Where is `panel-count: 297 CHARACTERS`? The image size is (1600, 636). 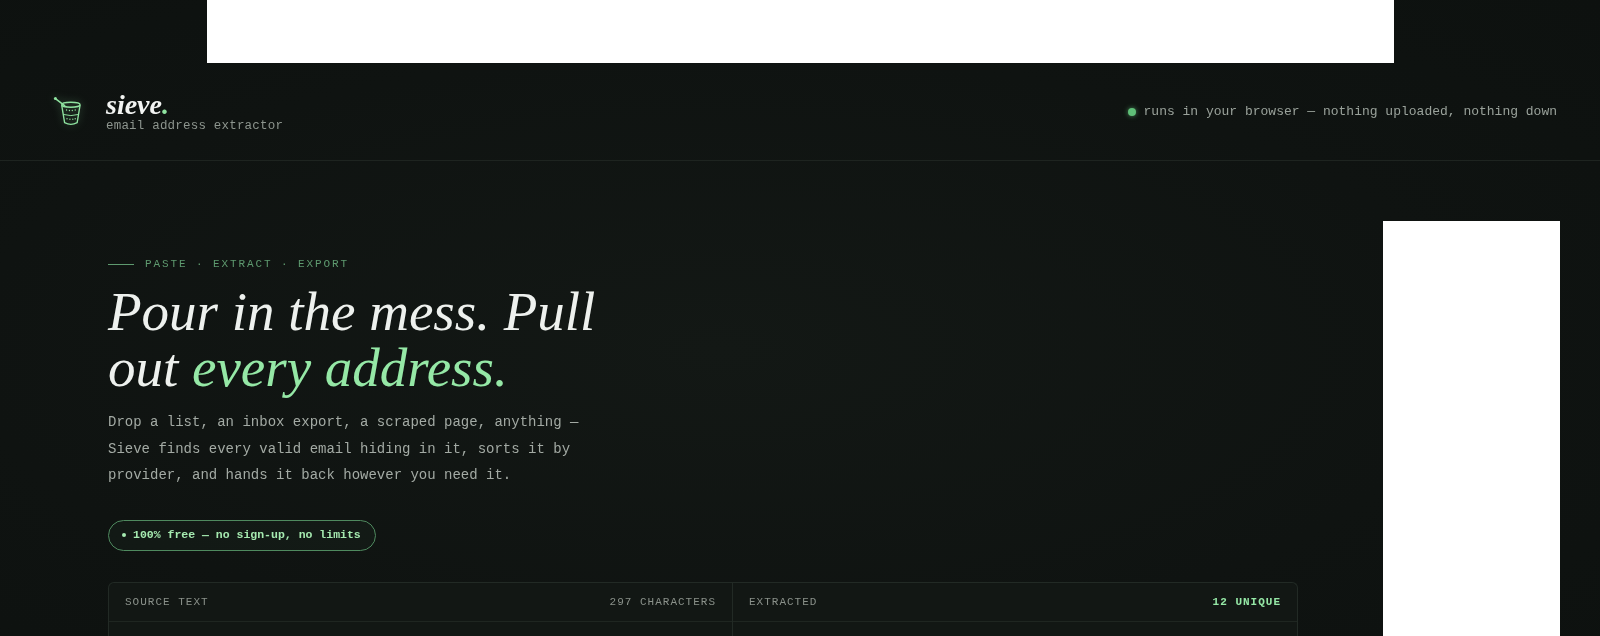
panel-count: 297 CHARACTERS is located at coordinates (662, 601).